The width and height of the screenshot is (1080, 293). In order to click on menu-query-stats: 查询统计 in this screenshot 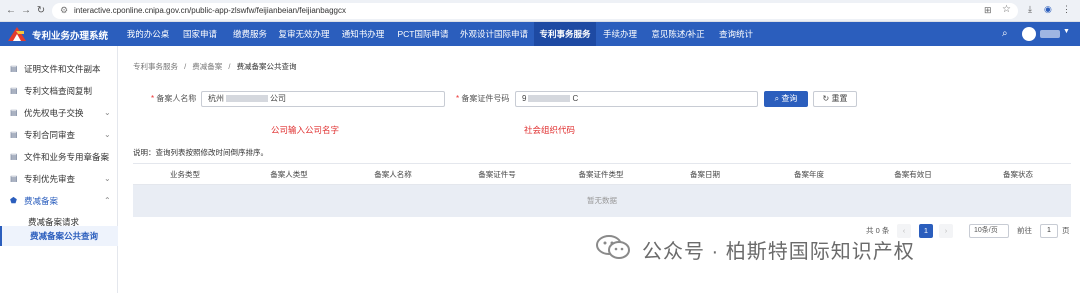, I will do `click(736, 34)`.